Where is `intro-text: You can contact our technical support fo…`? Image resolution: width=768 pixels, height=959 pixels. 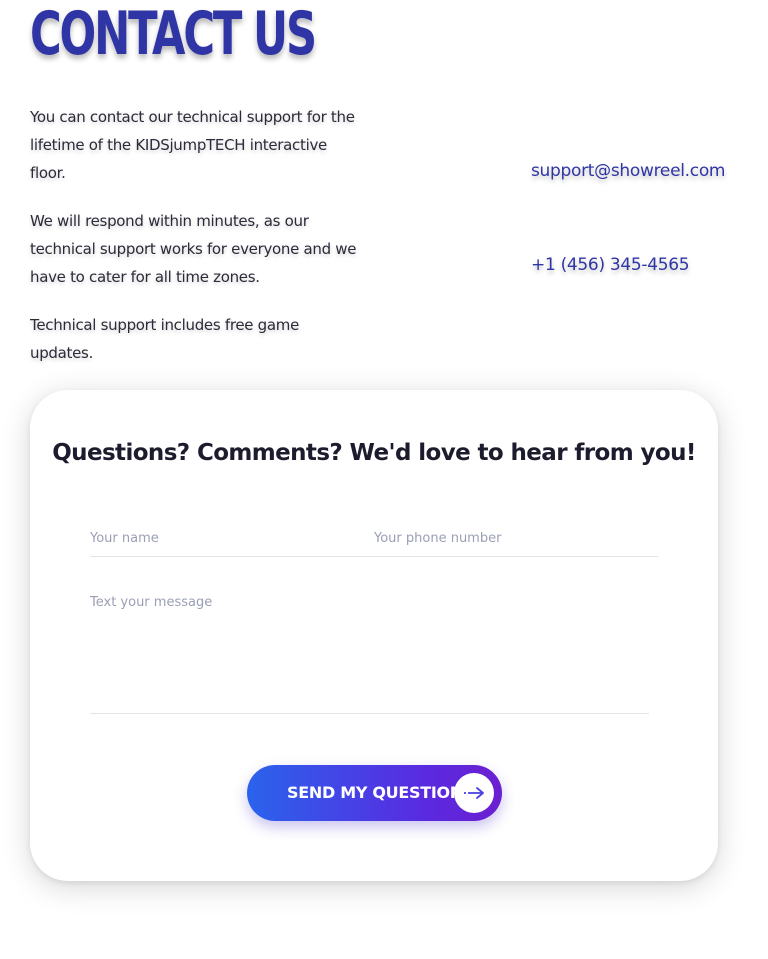
intro-text: You can contact our technical support fo… is located at coordinates (195, 245).